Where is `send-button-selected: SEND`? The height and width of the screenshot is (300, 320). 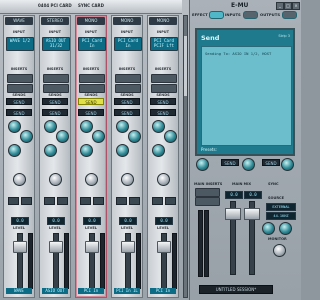 send-button-selected: SEND is located at coordinates (91, 101).